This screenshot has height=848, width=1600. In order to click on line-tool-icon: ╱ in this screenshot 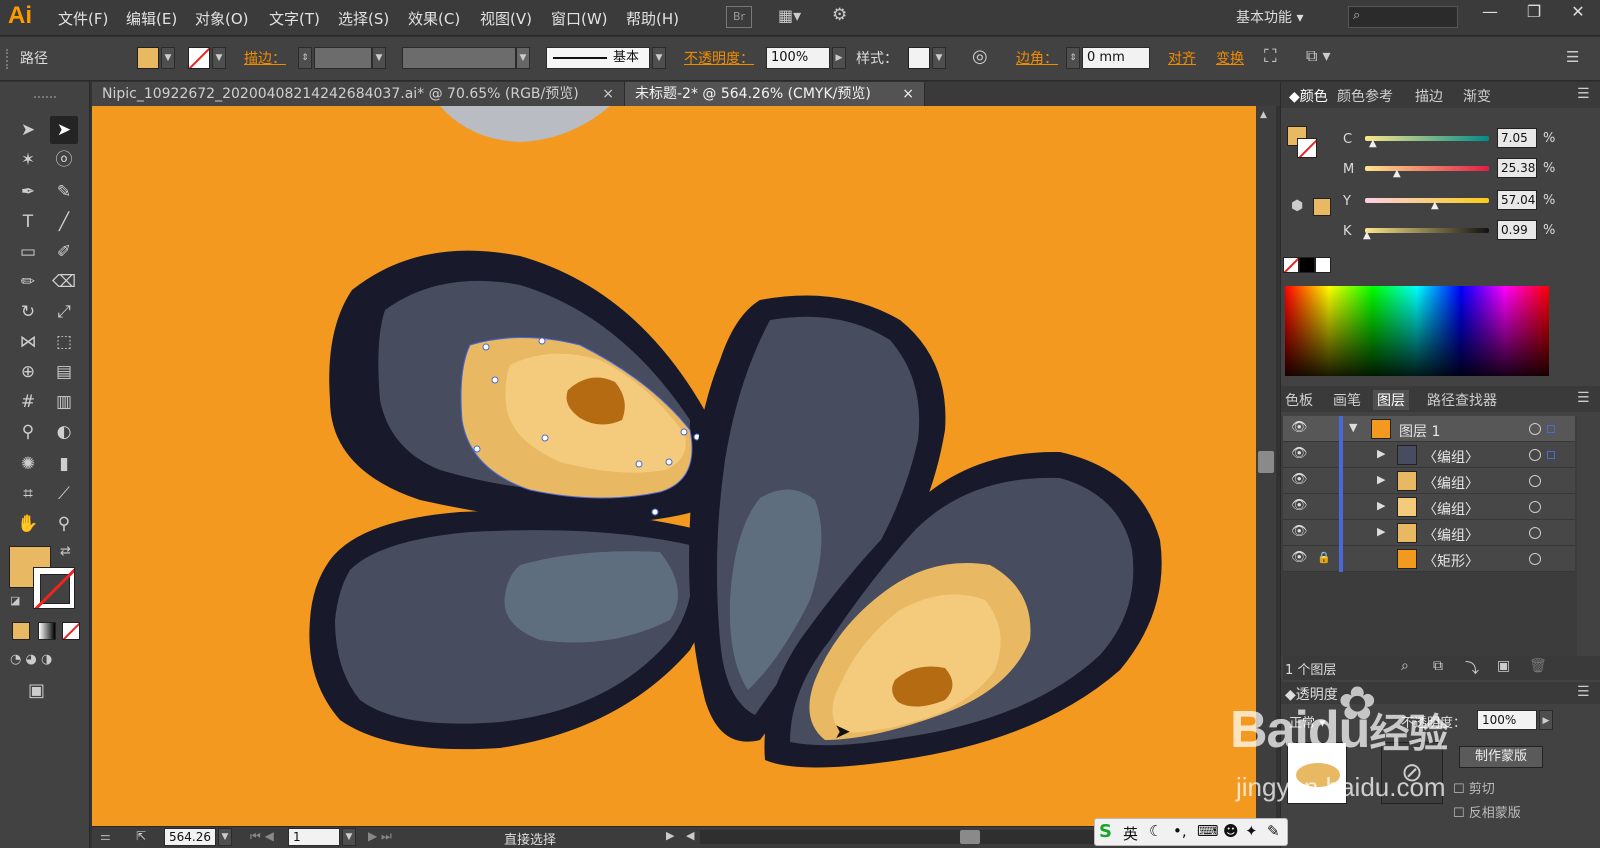, I will do `click(64, 222)`.